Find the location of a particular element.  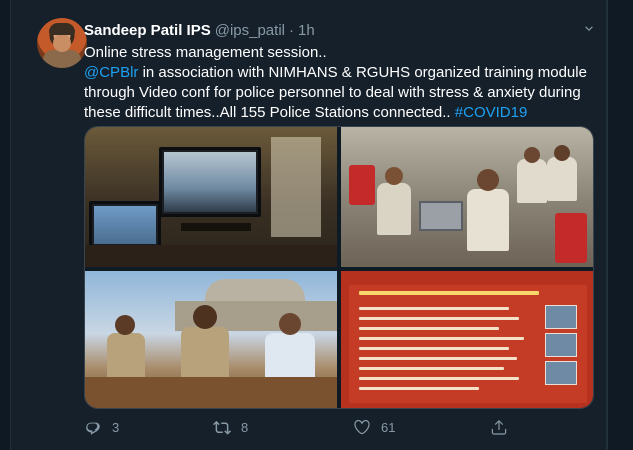

avatar is located at coordinates (62, 43).